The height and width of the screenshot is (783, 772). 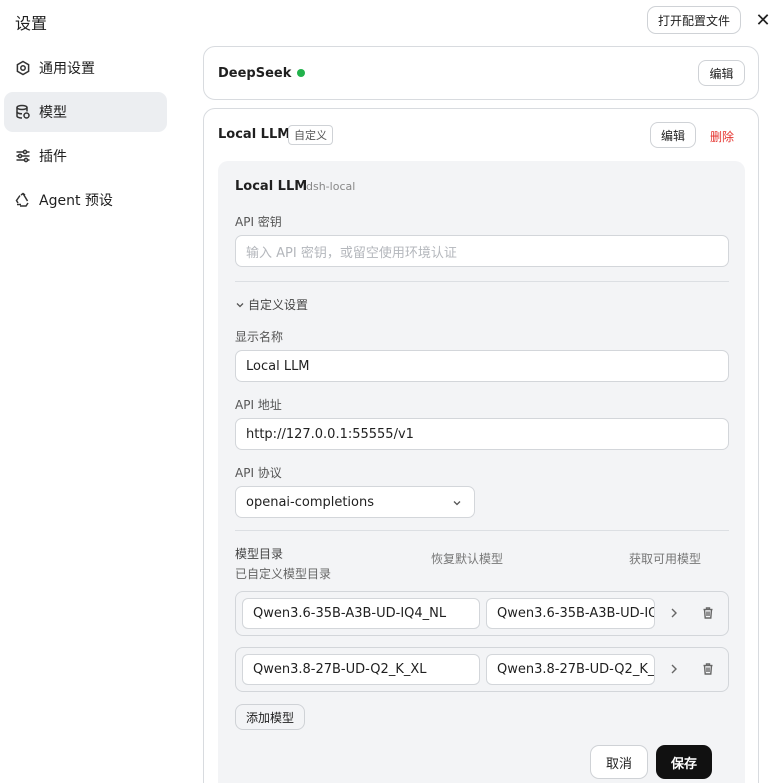 What do you see at coordinates (481, 73) in the screenshot?
I see `provider-card-deepseek: DeepSeek 编辑` at bounding box center [481, 73].